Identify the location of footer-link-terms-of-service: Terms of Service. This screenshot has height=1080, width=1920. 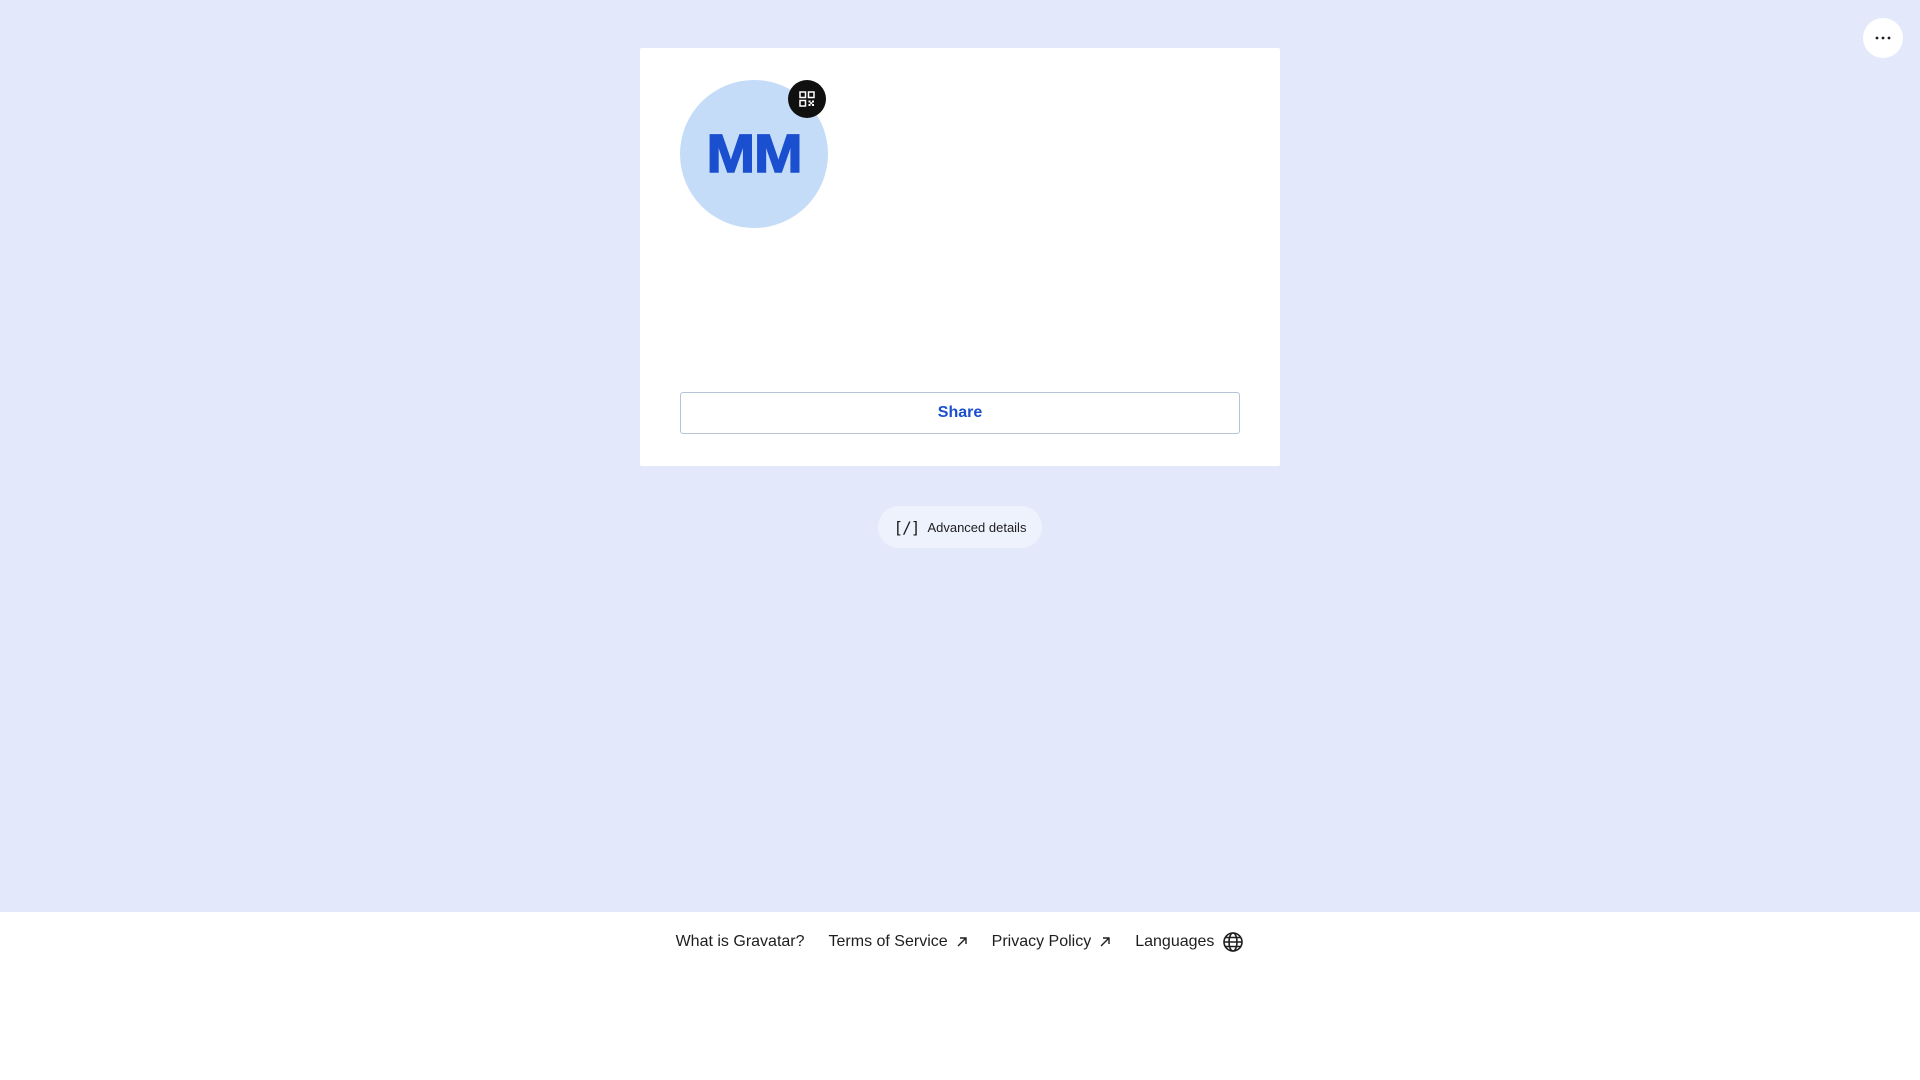
(898, 942).